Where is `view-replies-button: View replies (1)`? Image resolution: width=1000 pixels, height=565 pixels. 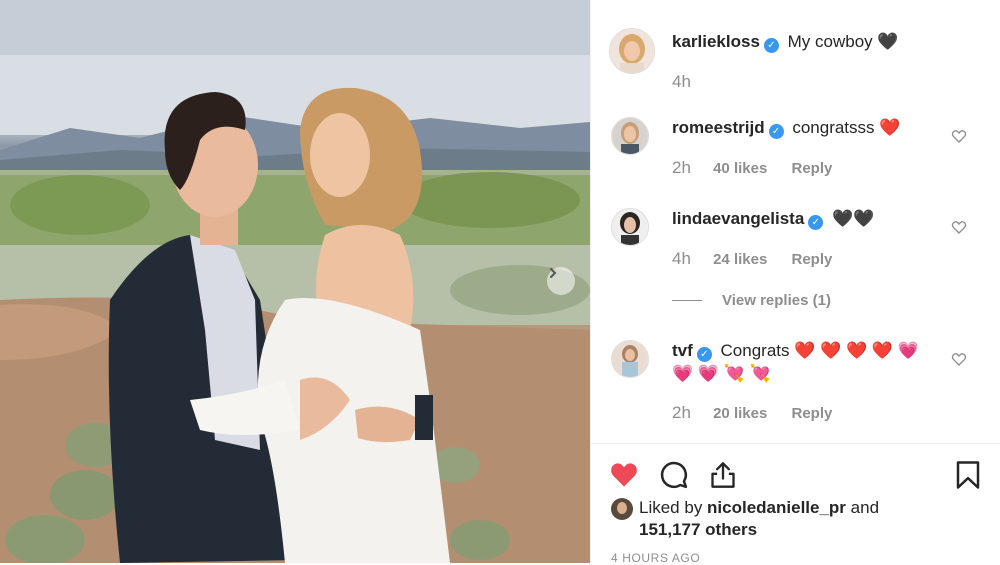 view-replies-button: View replies (1) is located at coordinates (751, 300).